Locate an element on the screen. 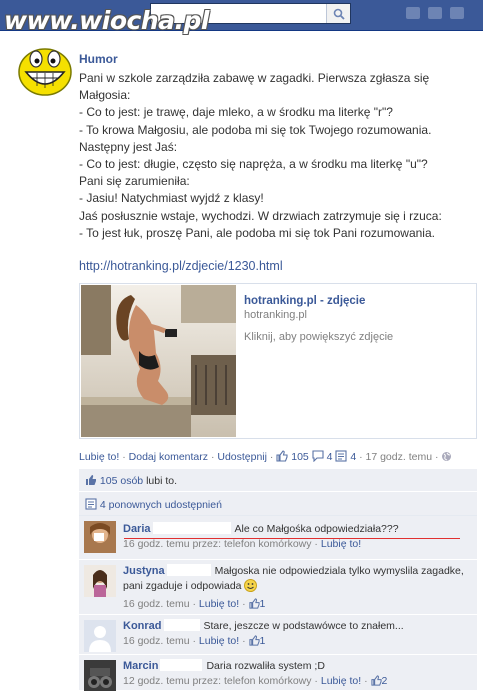 Image resolution: width=483 pixels, height=691 pixels. attachment-host: hotranking.pl is located at coordinates (275, 315).